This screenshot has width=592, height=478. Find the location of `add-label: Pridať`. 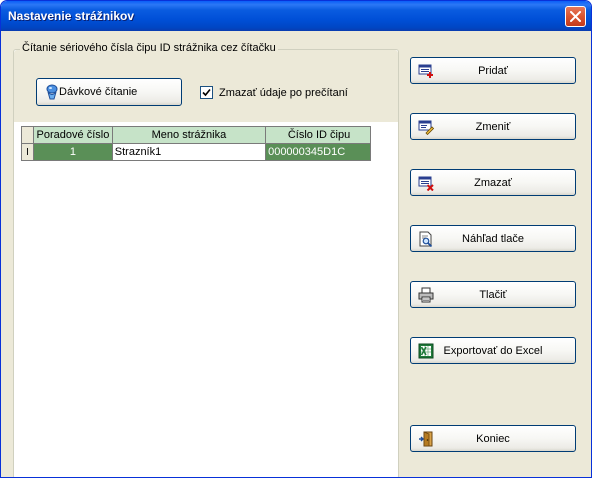

add-label: Pridať is located at coordinates (493, 70).